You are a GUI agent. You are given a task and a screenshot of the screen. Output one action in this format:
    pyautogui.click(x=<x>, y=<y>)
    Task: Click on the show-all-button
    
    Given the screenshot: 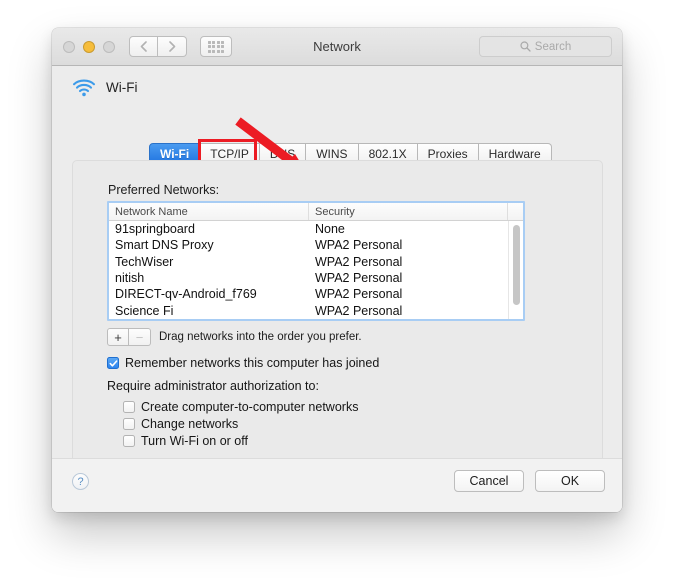 What is the action you would take?
    pyautogui.click(x=216, y=46)
    